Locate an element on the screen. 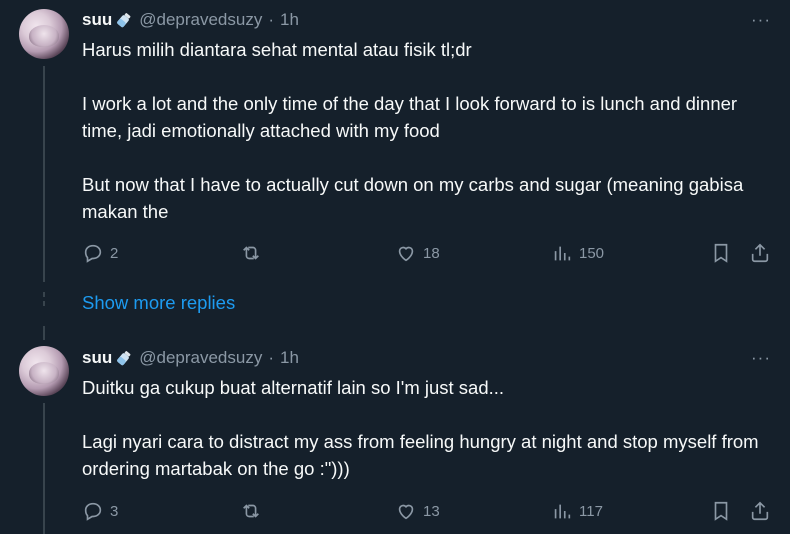 The height and width of the screenshot is (534, 790). show-more-replies-link: Show more replies is located at coordinates (158, 303).